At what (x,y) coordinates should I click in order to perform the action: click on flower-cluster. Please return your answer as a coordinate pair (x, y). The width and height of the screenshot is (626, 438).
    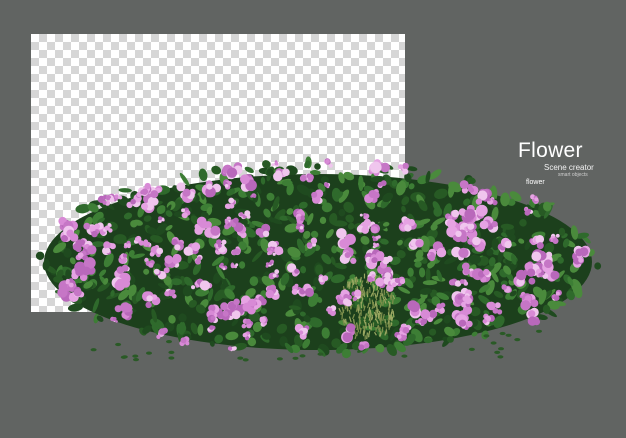
    Looking at the image, I should click on (118, 197).